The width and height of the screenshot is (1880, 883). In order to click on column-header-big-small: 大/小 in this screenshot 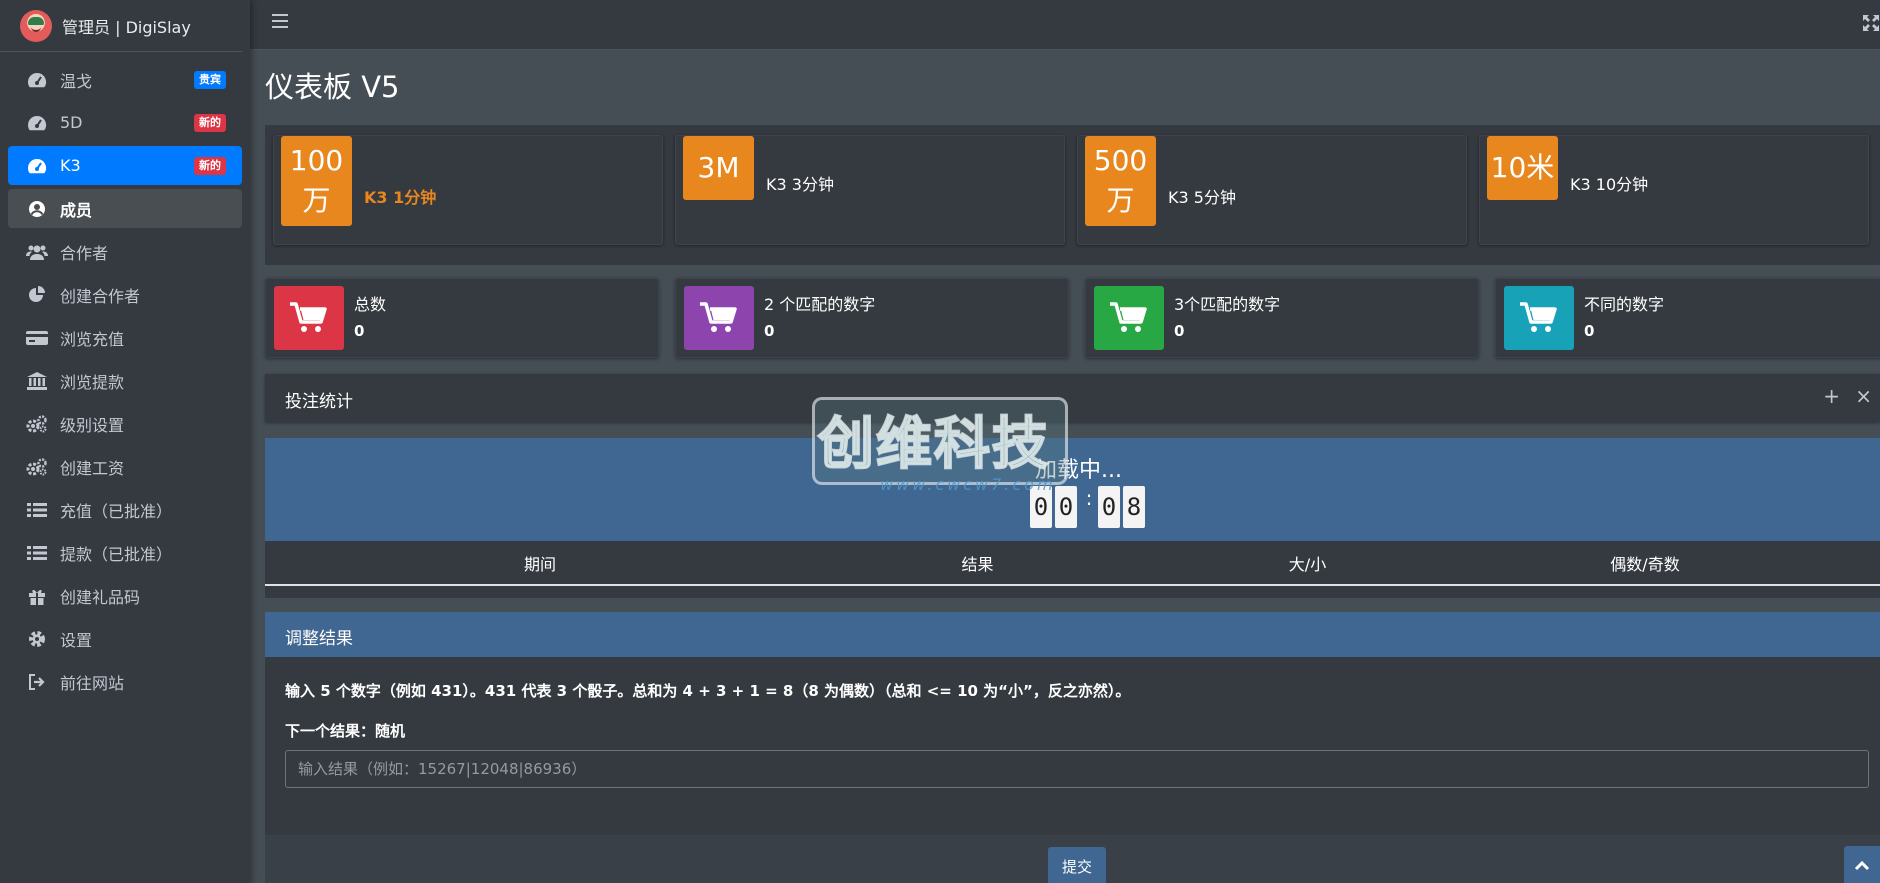, I will do `click(1307, 564)`.